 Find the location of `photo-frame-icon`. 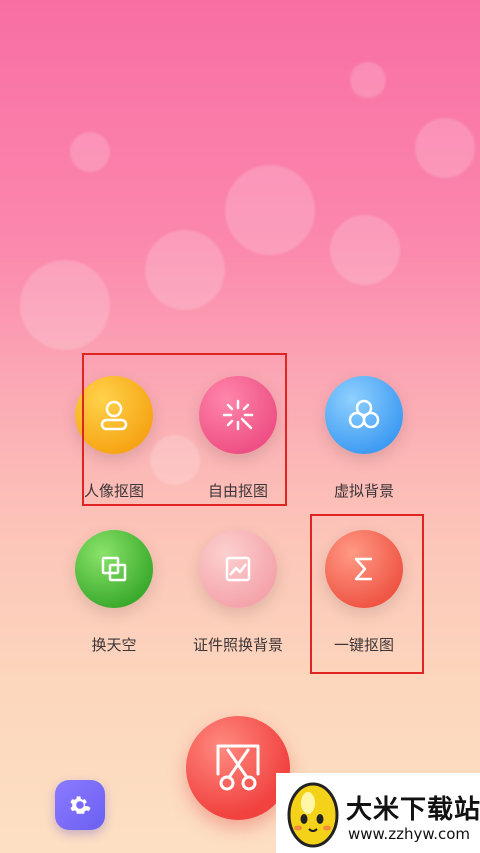

photo-frame-icon is located at coordinates (238, 569).